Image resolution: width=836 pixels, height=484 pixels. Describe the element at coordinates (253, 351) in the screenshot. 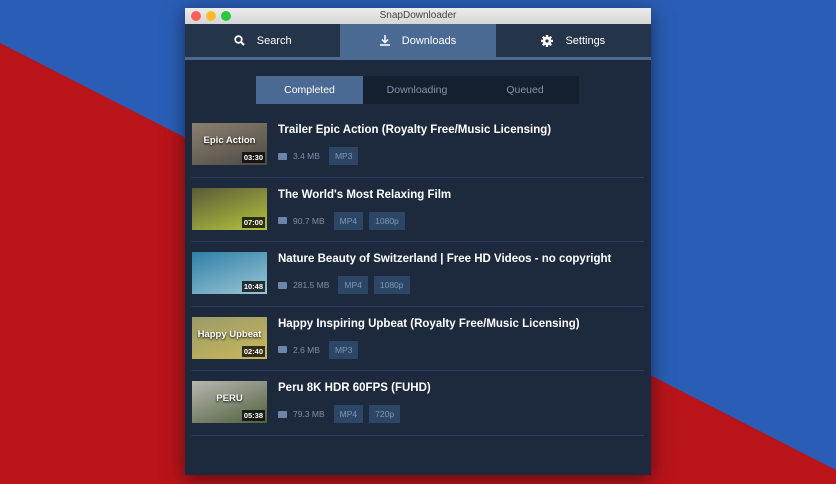

I see `duration-label: 02:40` at that location.